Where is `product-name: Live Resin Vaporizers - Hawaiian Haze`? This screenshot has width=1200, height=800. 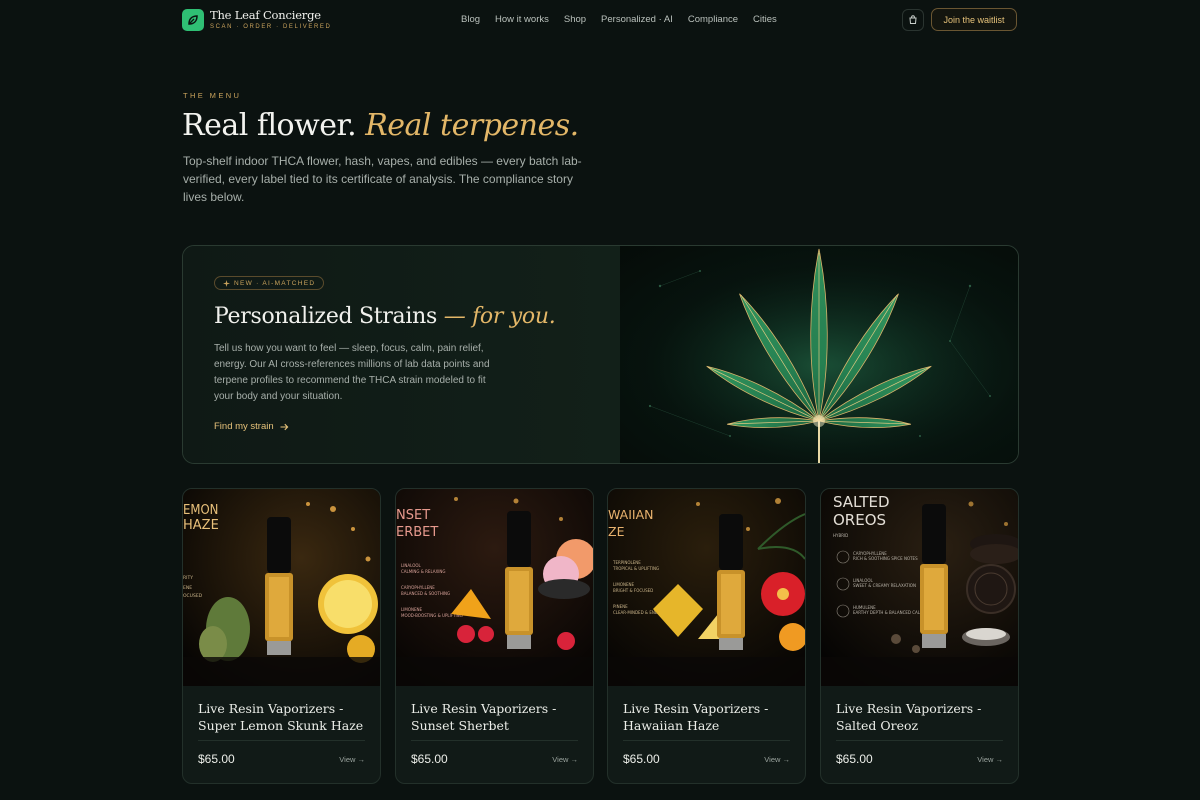
product-name: Live Resin Vaporizers - Hawaiian Haze is located at coordinates (708, 717).